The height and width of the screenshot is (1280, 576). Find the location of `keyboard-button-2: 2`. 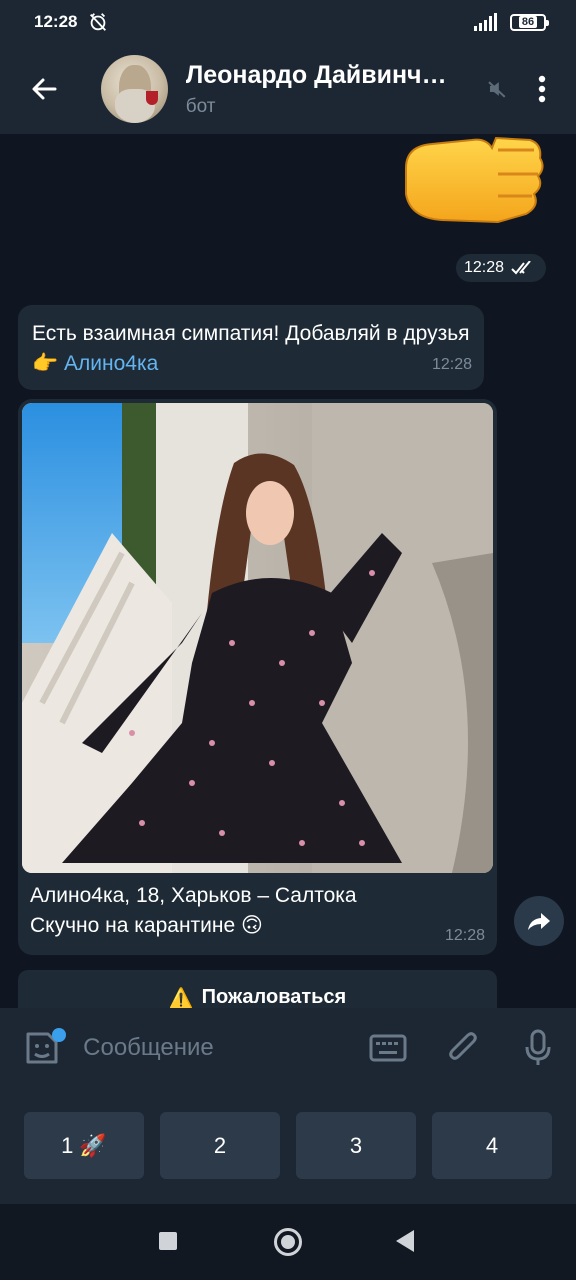

keyboard-button-2: 2 is located at coordinates (220, 1145).